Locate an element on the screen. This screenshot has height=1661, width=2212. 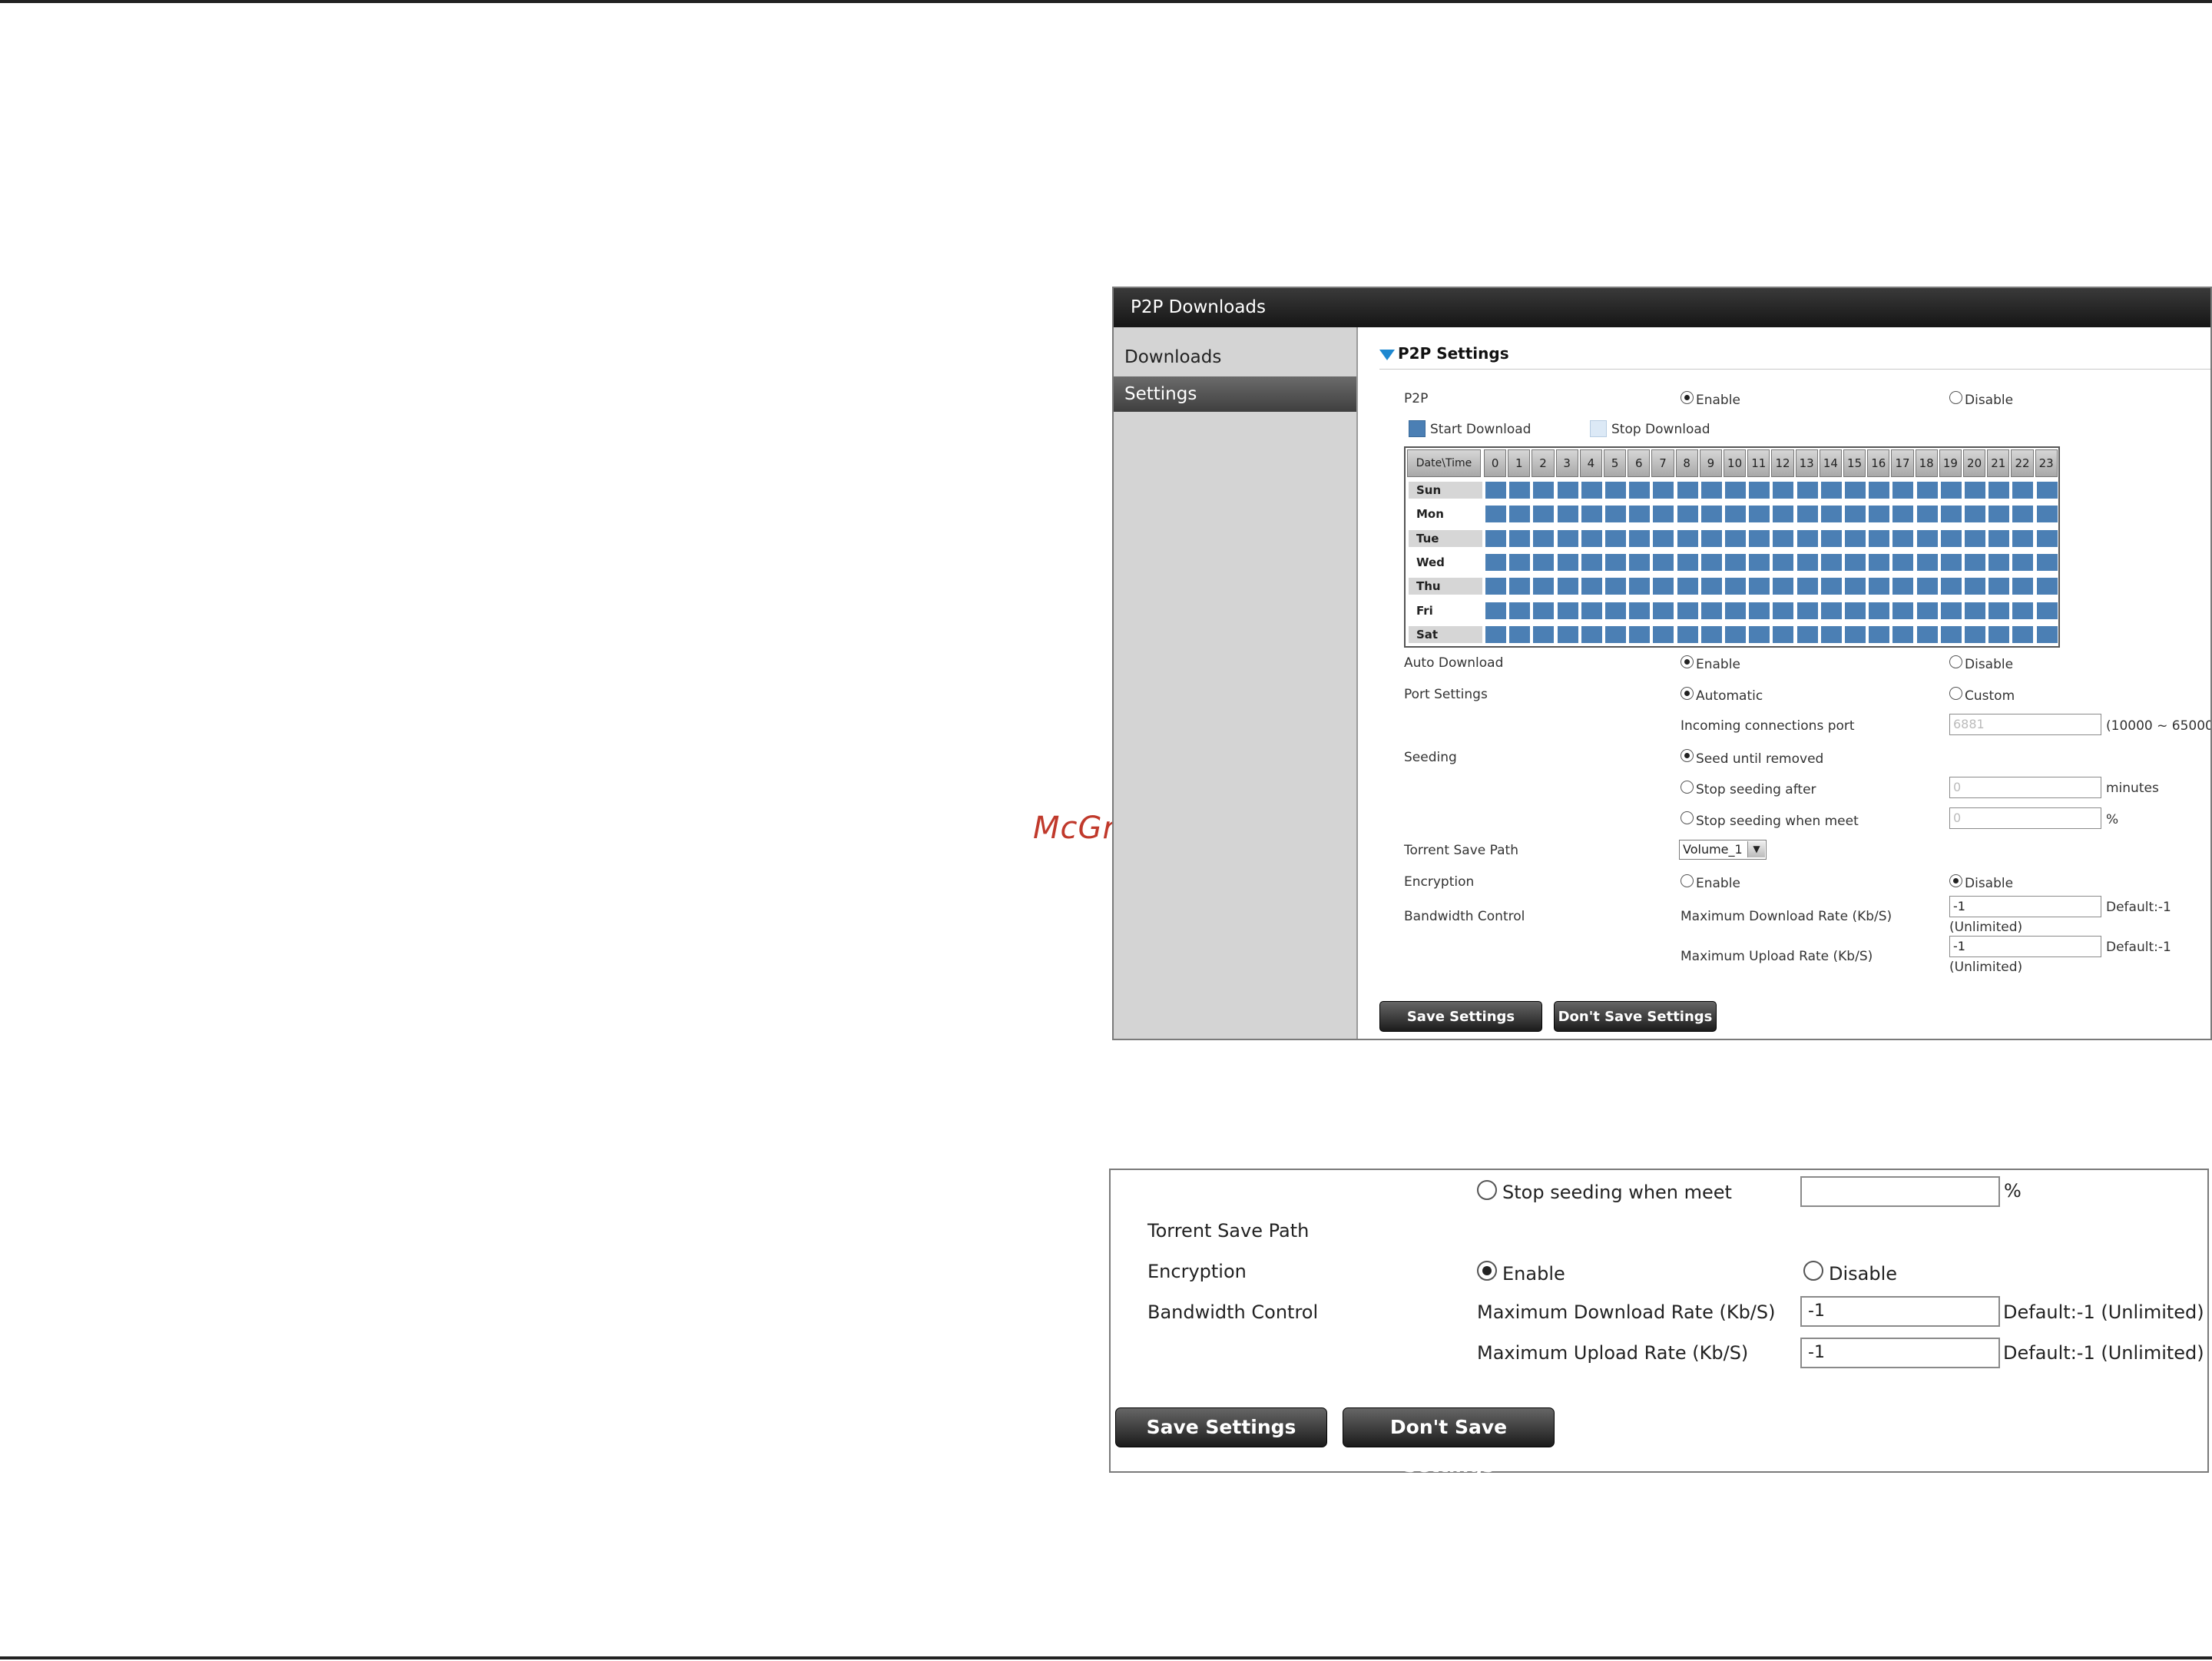
day-label-wed: Wed is located at coordinates (1445, 562).